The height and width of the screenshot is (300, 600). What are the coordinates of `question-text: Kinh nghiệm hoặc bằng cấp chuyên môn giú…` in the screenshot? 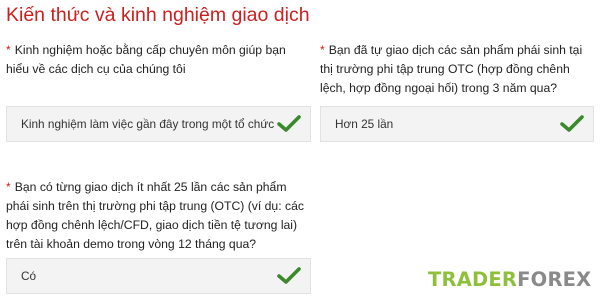 It's located at (146, 59).